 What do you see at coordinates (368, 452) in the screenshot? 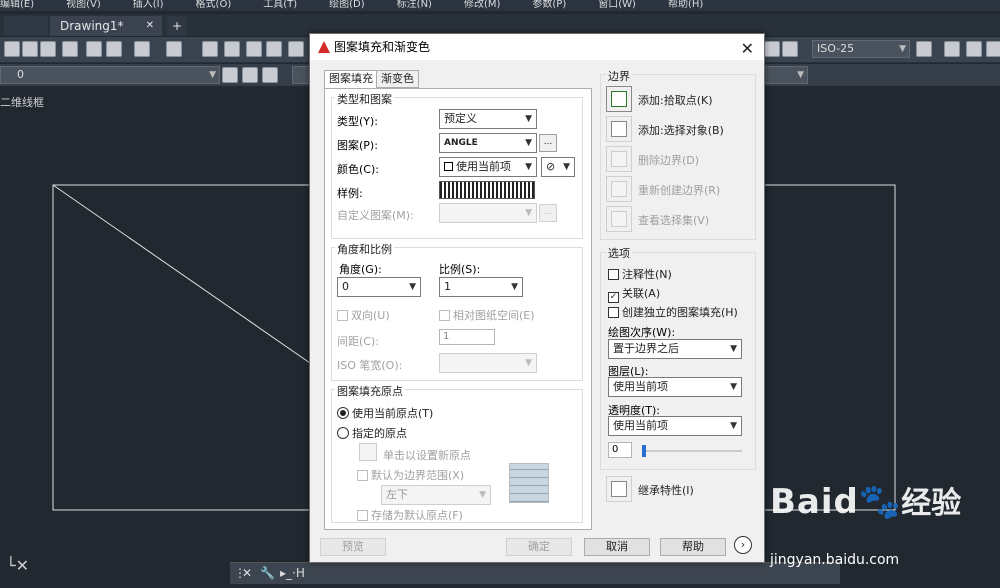
I see `set-origin-icon` at bounding box center [368, 452].